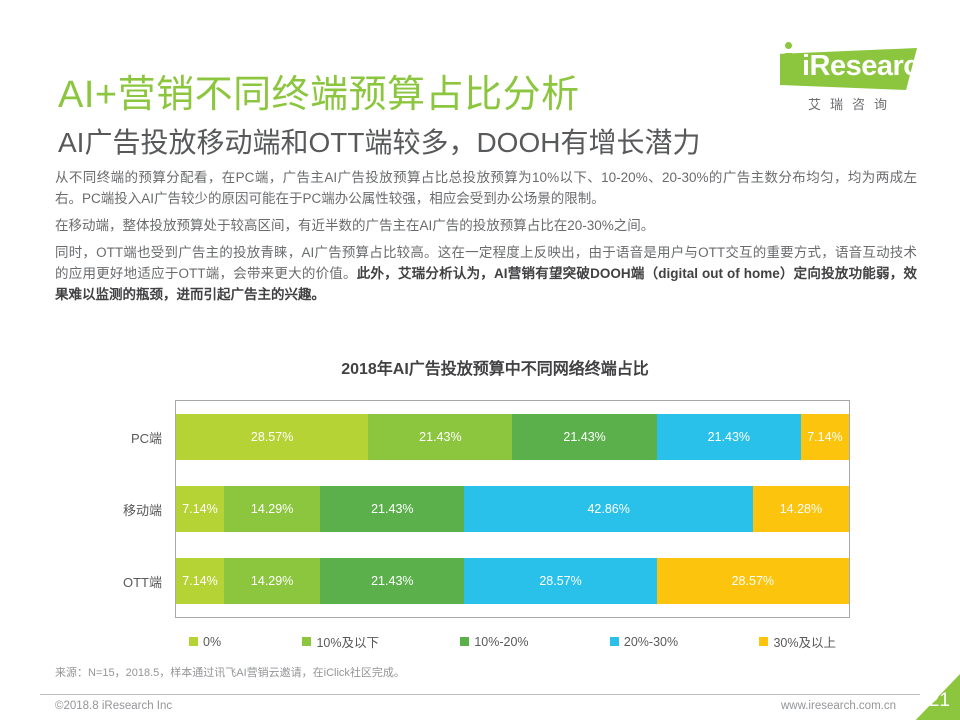 The image size is (960, 720). I want to click on logo-mark: iResearch, so click(849, 66).